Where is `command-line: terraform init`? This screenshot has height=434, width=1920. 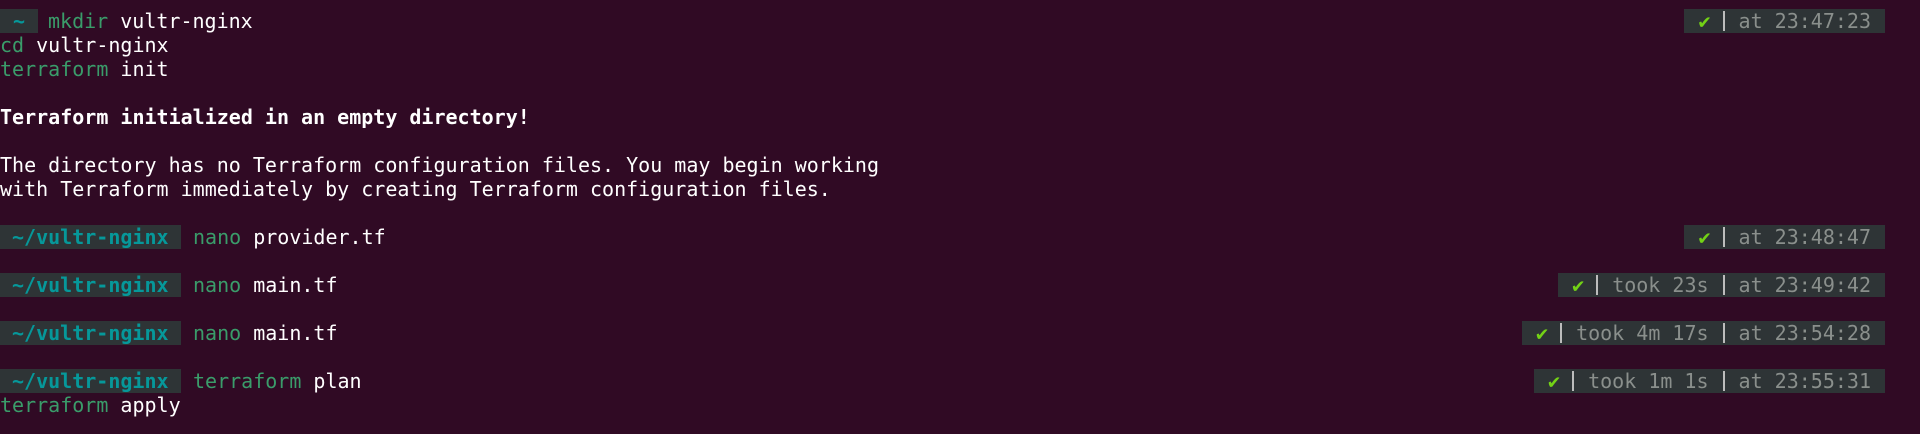 command-line: terraform init is located at coordinates (84, 69).